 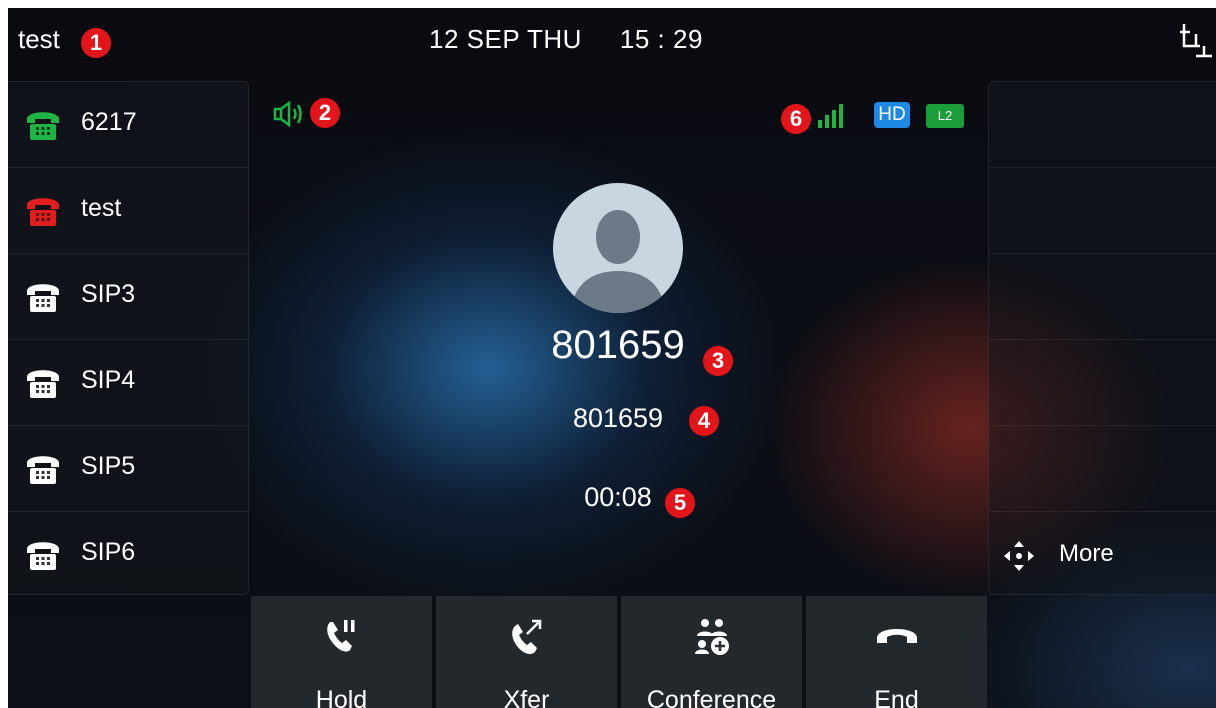 I want to click on line-key-label: SIP4, so click(x=108, y=380).